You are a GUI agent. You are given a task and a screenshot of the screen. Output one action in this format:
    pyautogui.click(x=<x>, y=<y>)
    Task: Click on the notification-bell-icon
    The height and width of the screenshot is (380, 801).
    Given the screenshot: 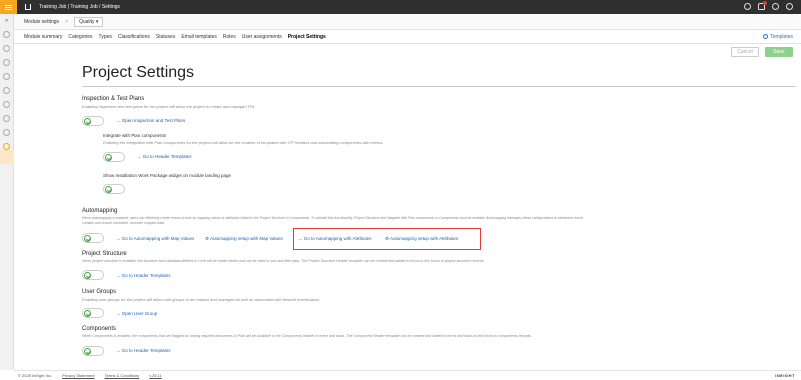 What is the action you would take?
    pyautogui.click(x=762, y=5)
    